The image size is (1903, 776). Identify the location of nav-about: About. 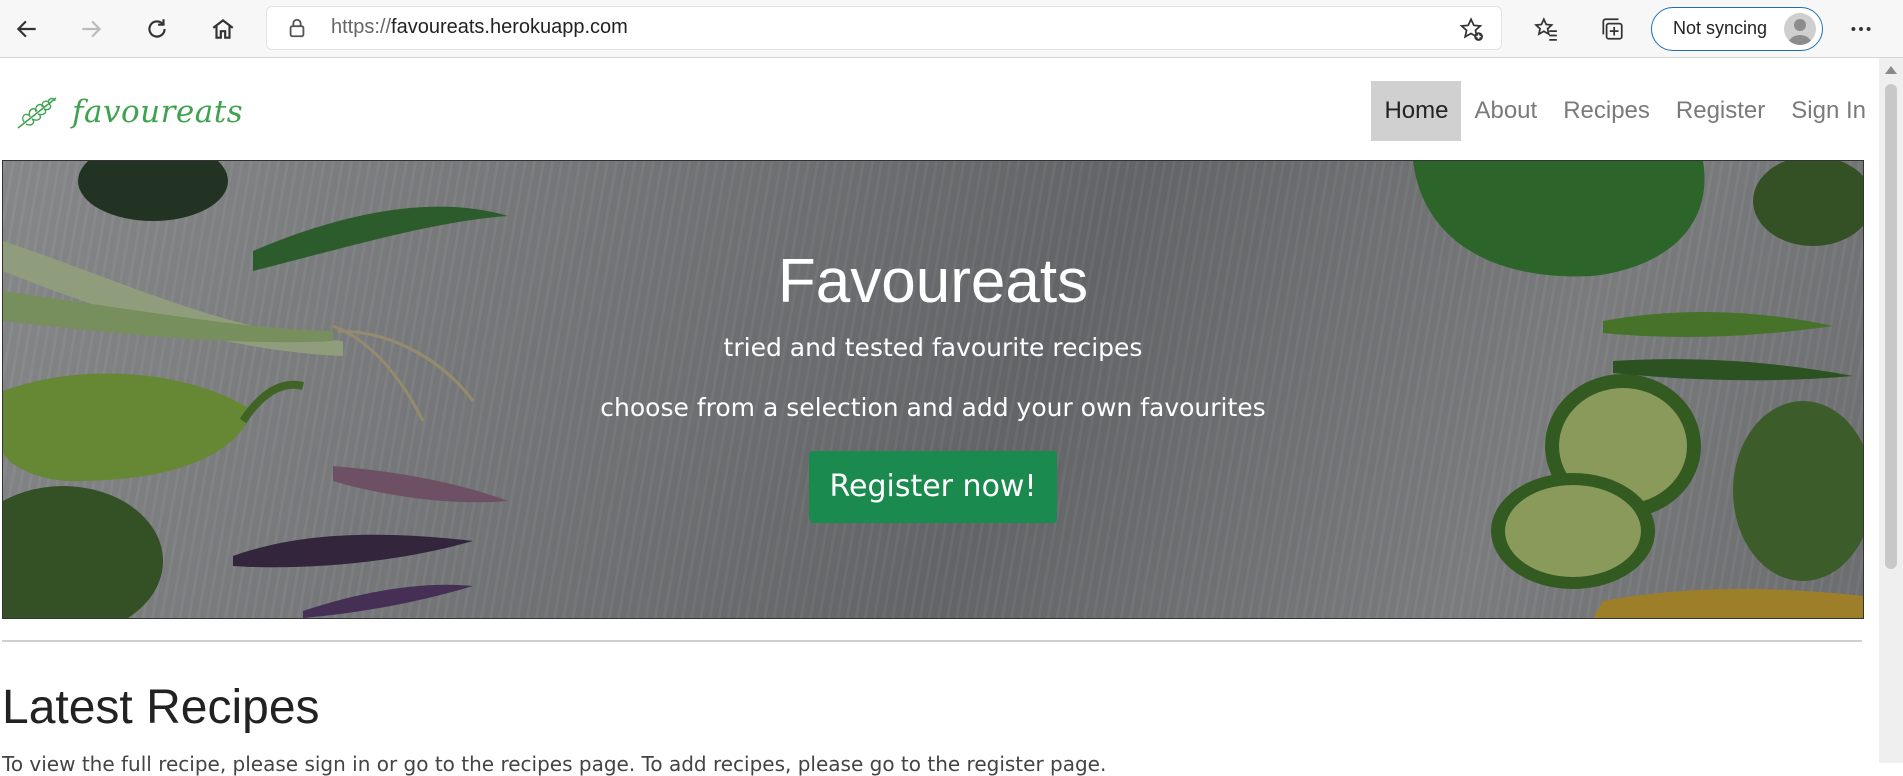
(1505, 111).